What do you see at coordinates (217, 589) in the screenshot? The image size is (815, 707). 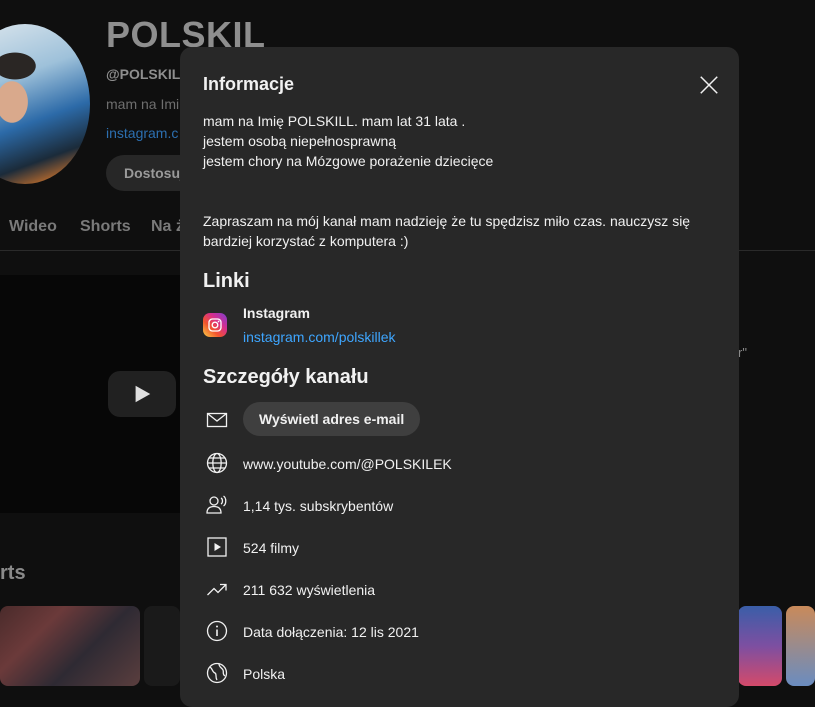 I see `trending-icon` at bounding box center [217, 589].